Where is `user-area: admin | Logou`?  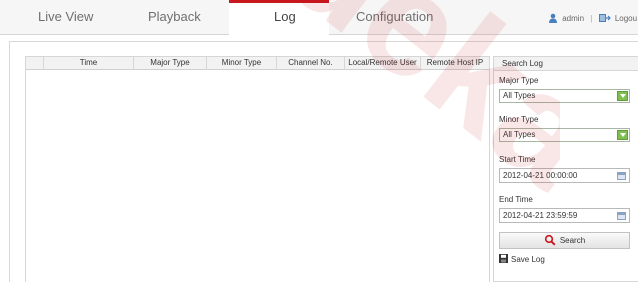
user-area: admin | Logou is located at coordinates (592, 19).